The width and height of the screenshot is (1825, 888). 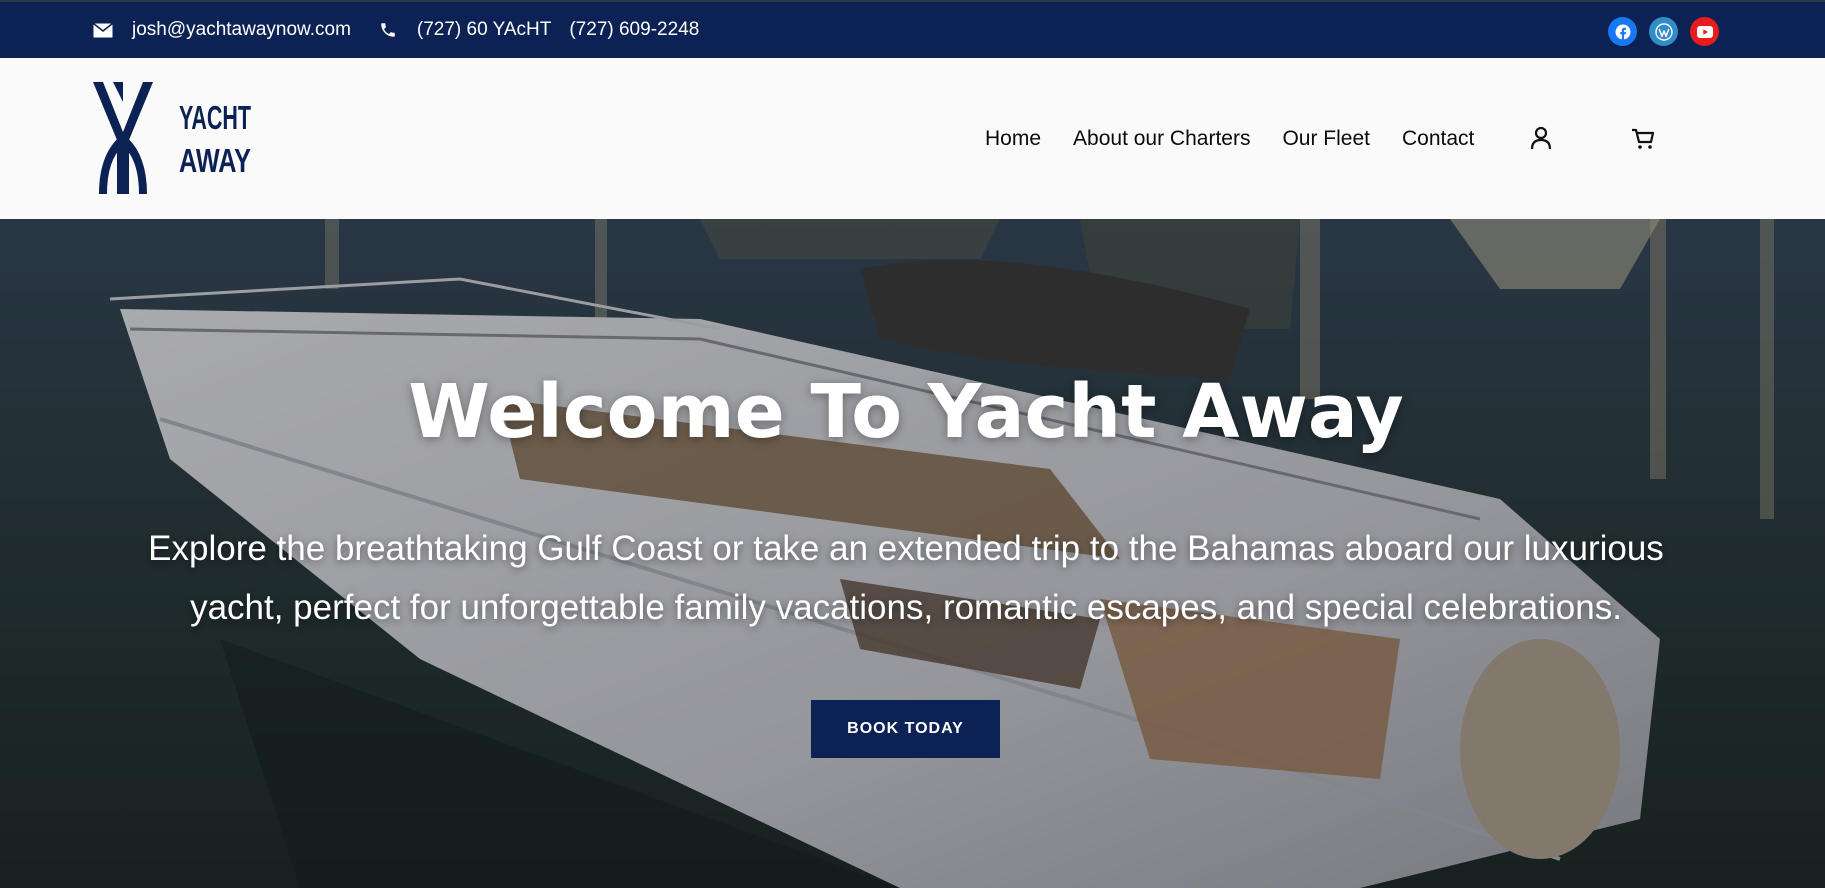 What do you see at coordinates (215, 117) in the screenshot?
I see `logo-text-yacht: YACHT` at bounding box center [215, 117].